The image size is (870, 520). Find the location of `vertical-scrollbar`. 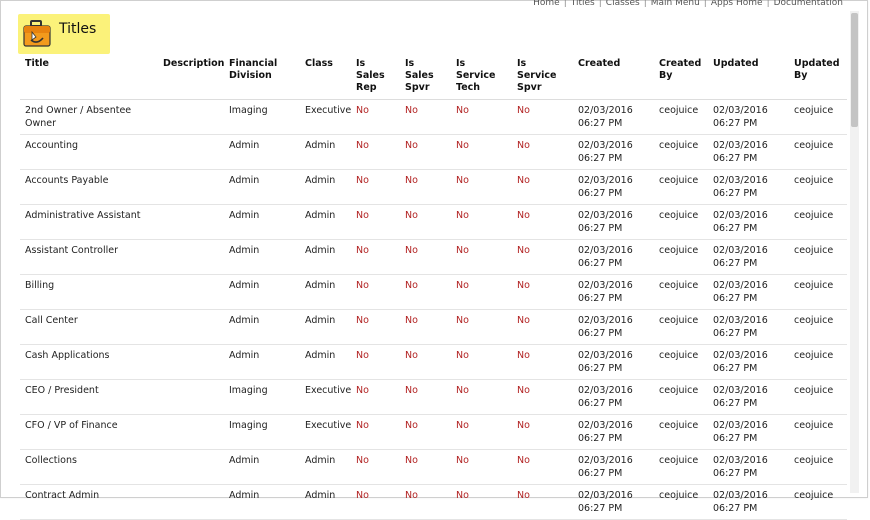

vertical-scrollbar is located at coordinates (854, 252).